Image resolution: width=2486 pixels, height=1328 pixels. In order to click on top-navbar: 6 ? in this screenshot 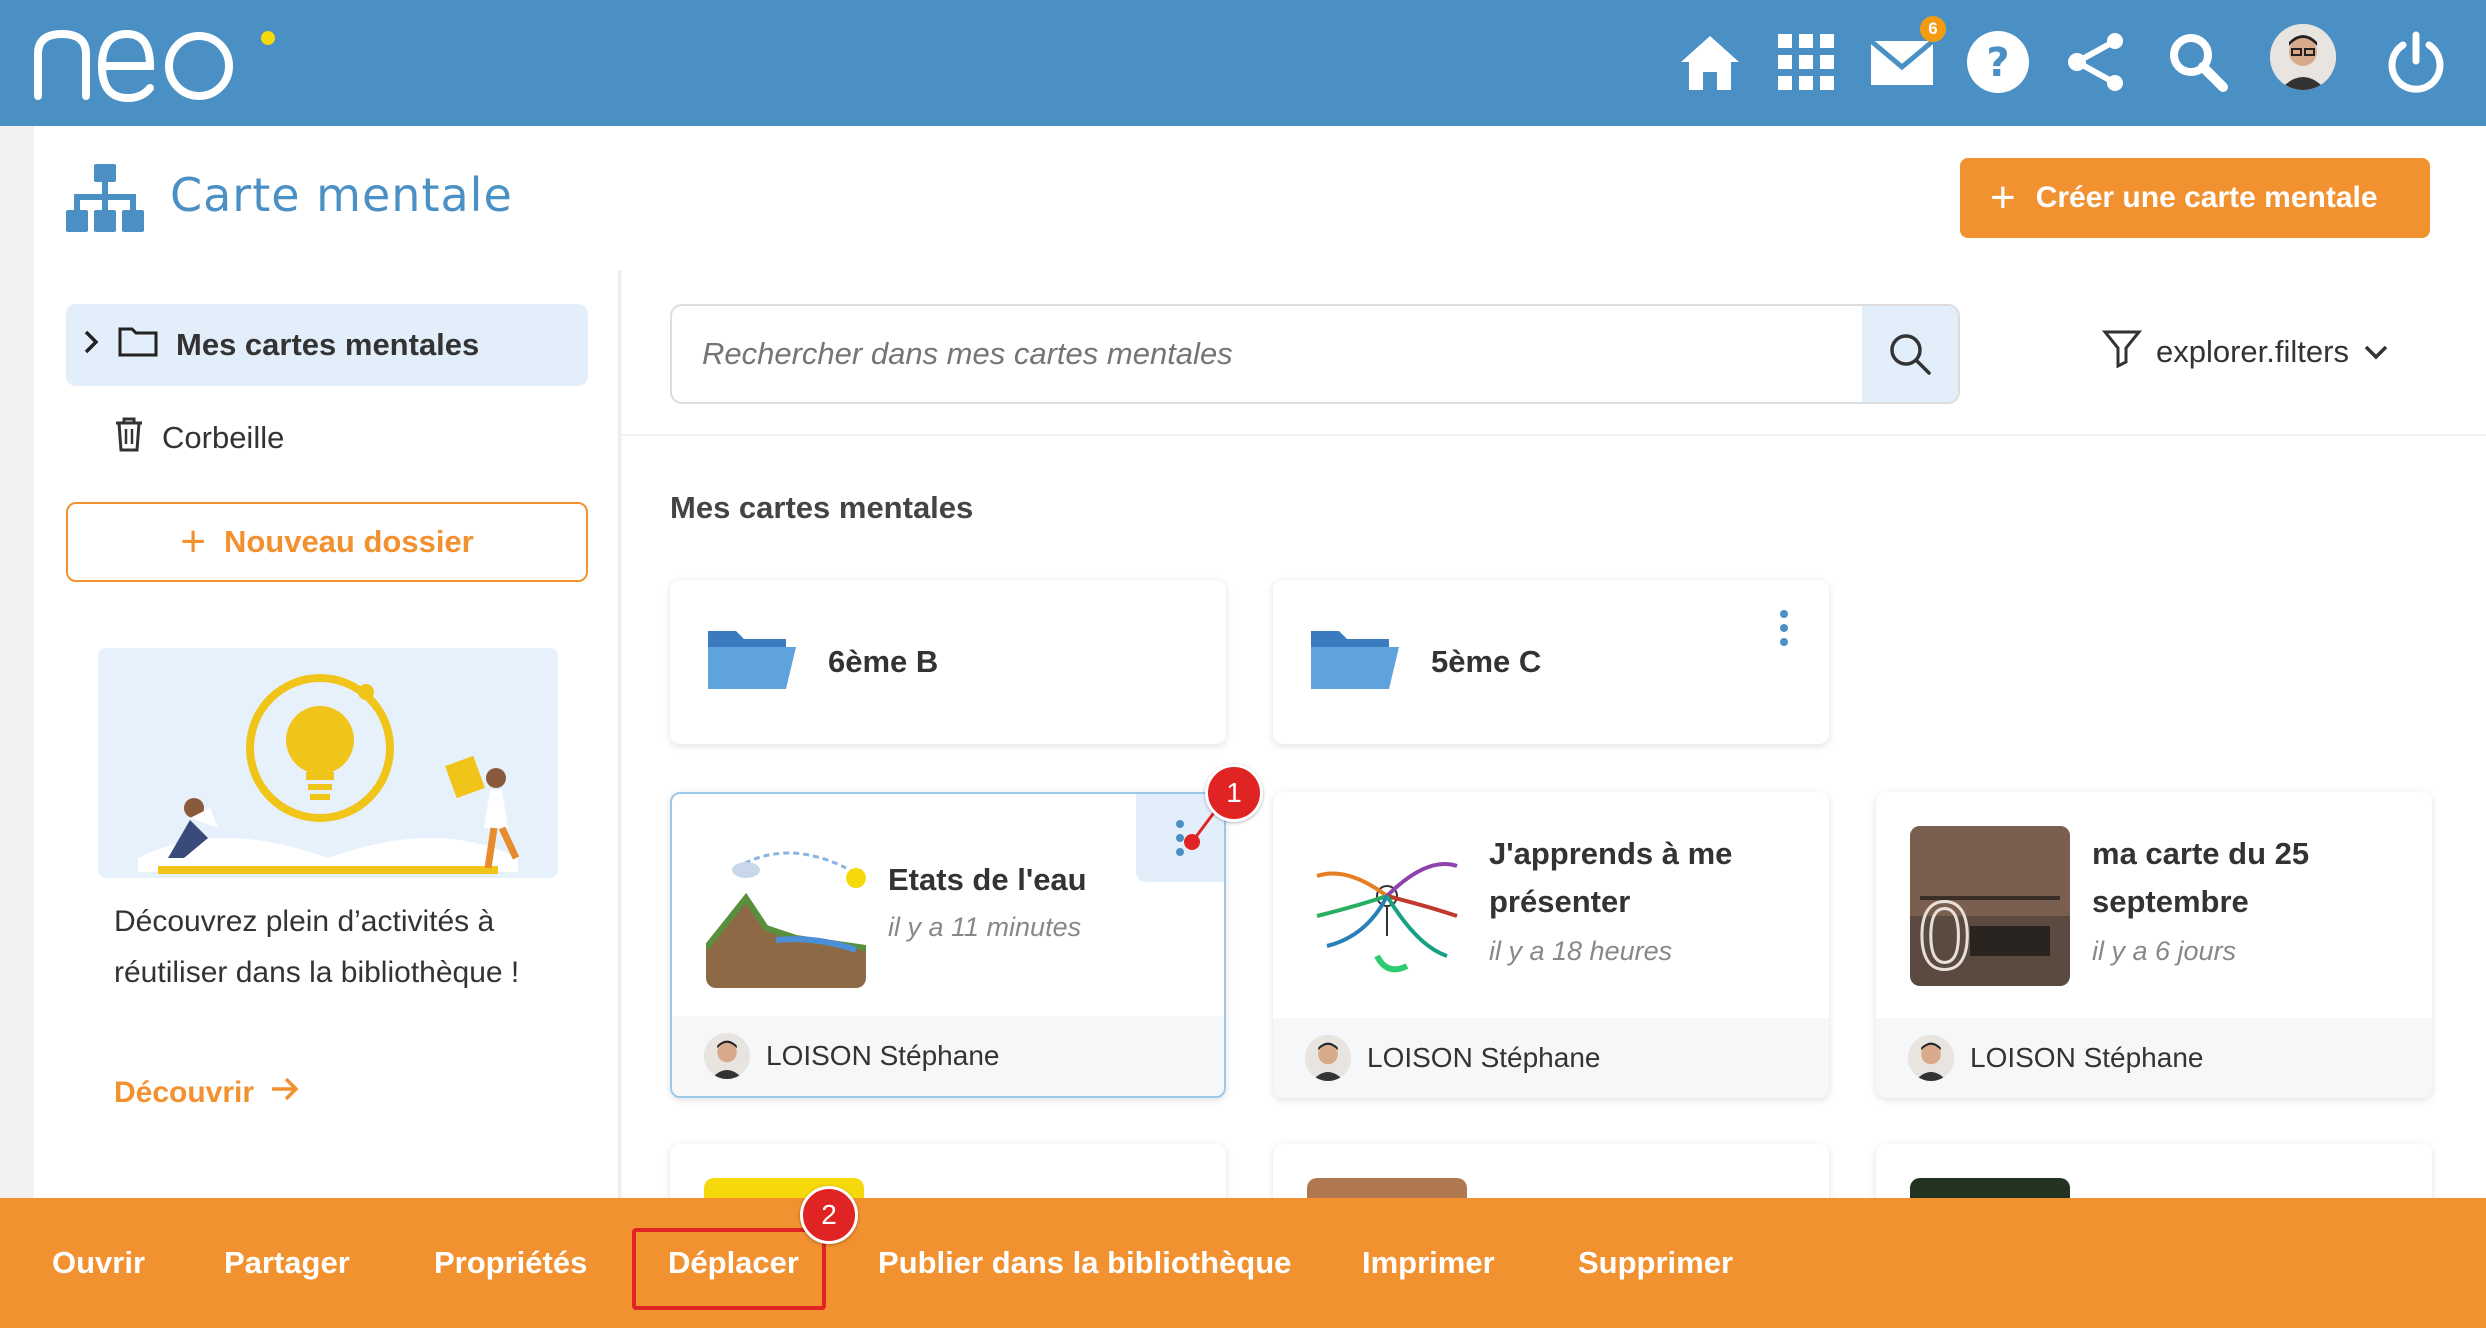, I will do `click(1243, 63)`.